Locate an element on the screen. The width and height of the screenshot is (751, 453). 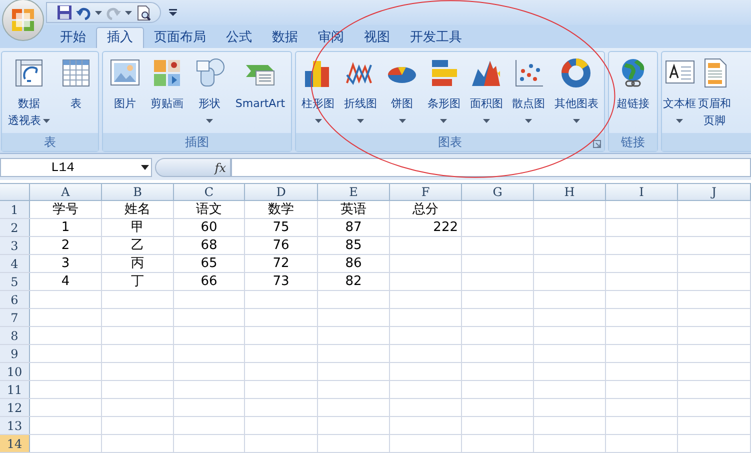
scatter-chart-icon is located at coordinates (528, 73).